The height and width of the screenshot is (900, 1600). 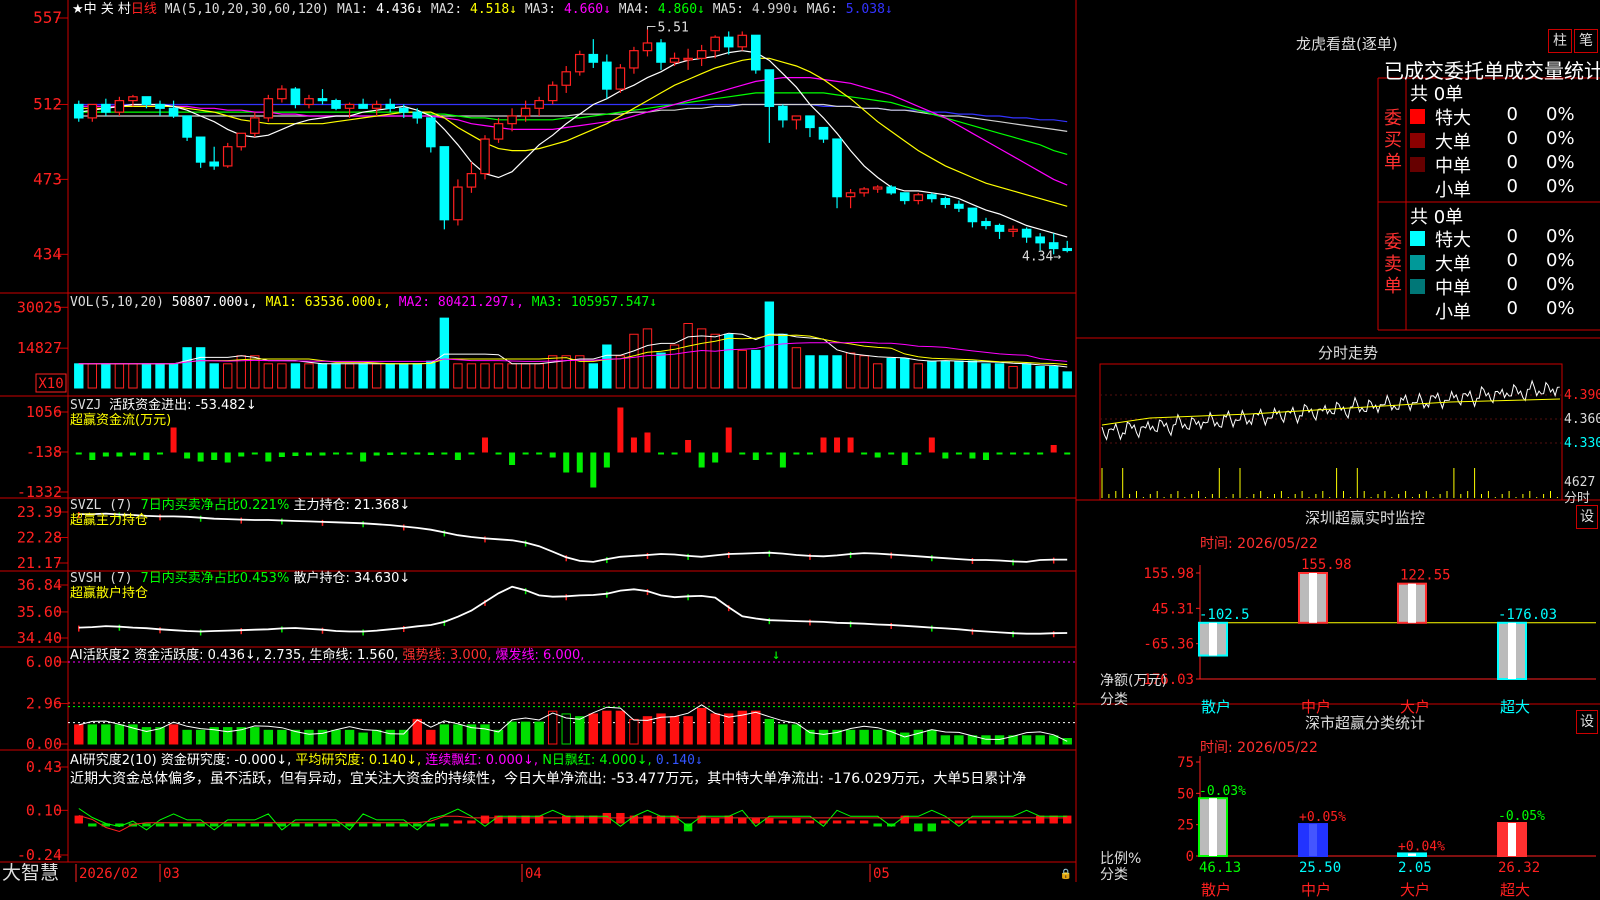 What do you see at coordinates (1586, 41) in the screenshot?
I see `stroke-mode-button: 笔` at bounding box center [1586, 41].